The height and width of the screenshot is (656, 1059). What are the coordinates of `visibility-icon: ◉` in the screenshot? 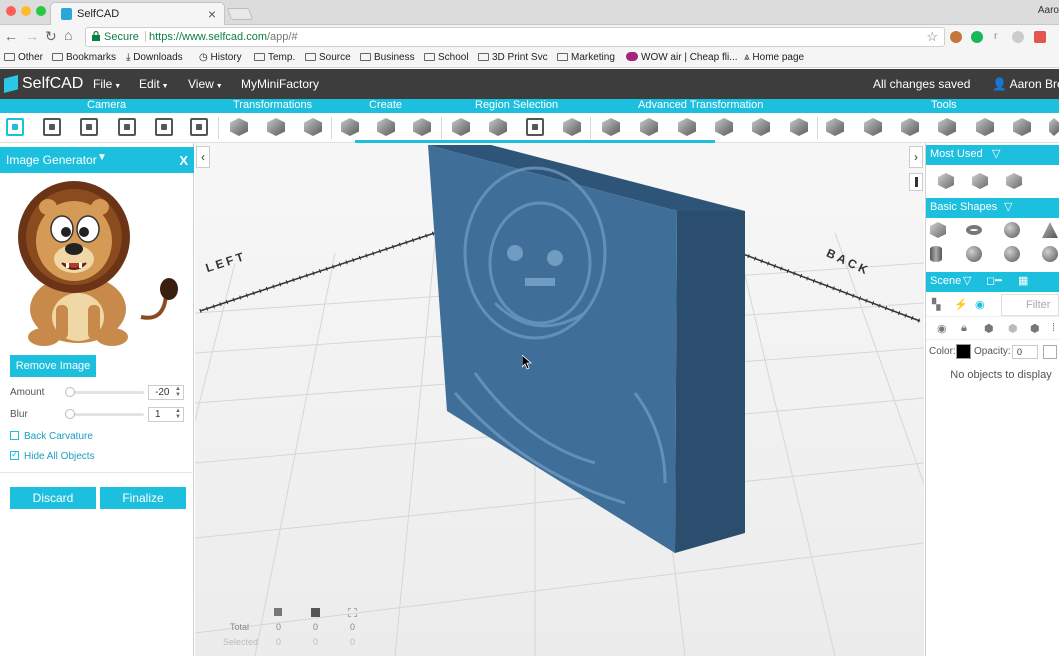 It's located at (942, 328).